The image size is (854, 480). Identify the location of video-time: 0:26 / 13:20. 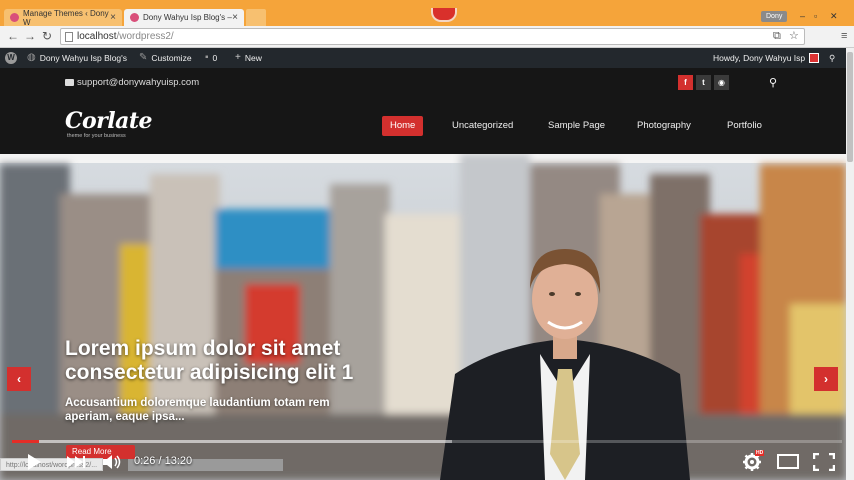
(163, 461).